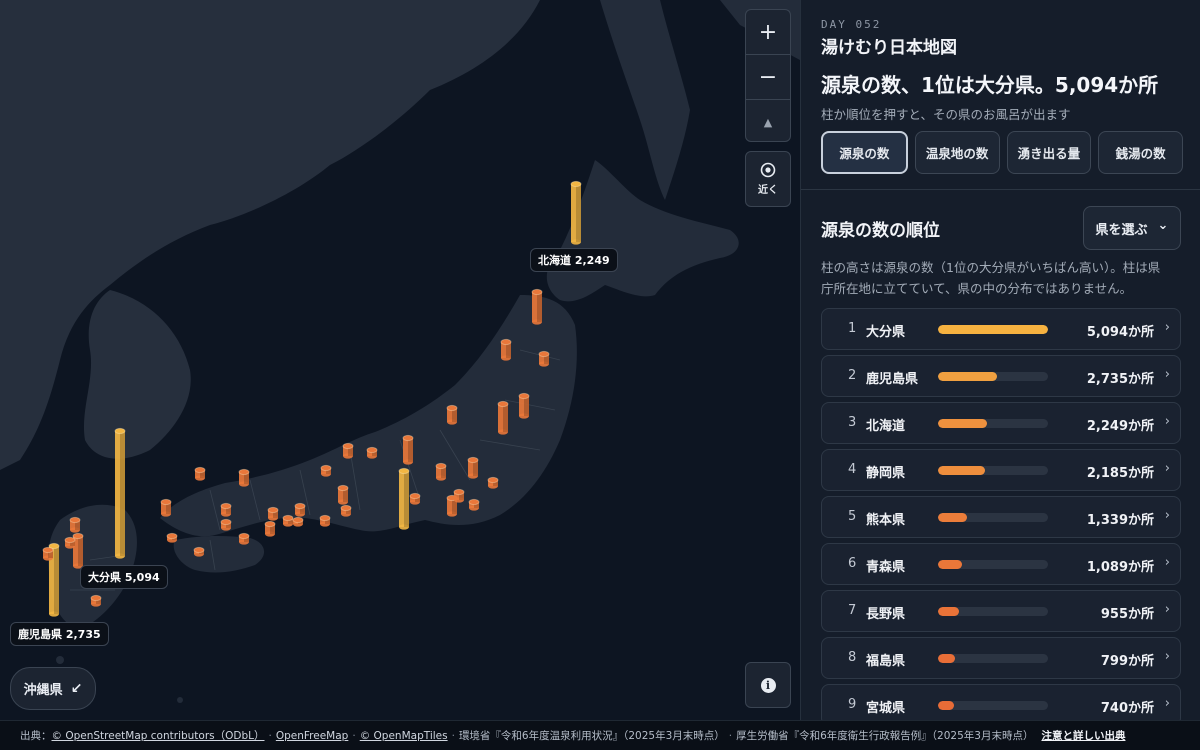 Image resolution: width=1200 pixels, height=750 pixels. I want to click on tab-sources: 源泉の数, so click(864, 152).